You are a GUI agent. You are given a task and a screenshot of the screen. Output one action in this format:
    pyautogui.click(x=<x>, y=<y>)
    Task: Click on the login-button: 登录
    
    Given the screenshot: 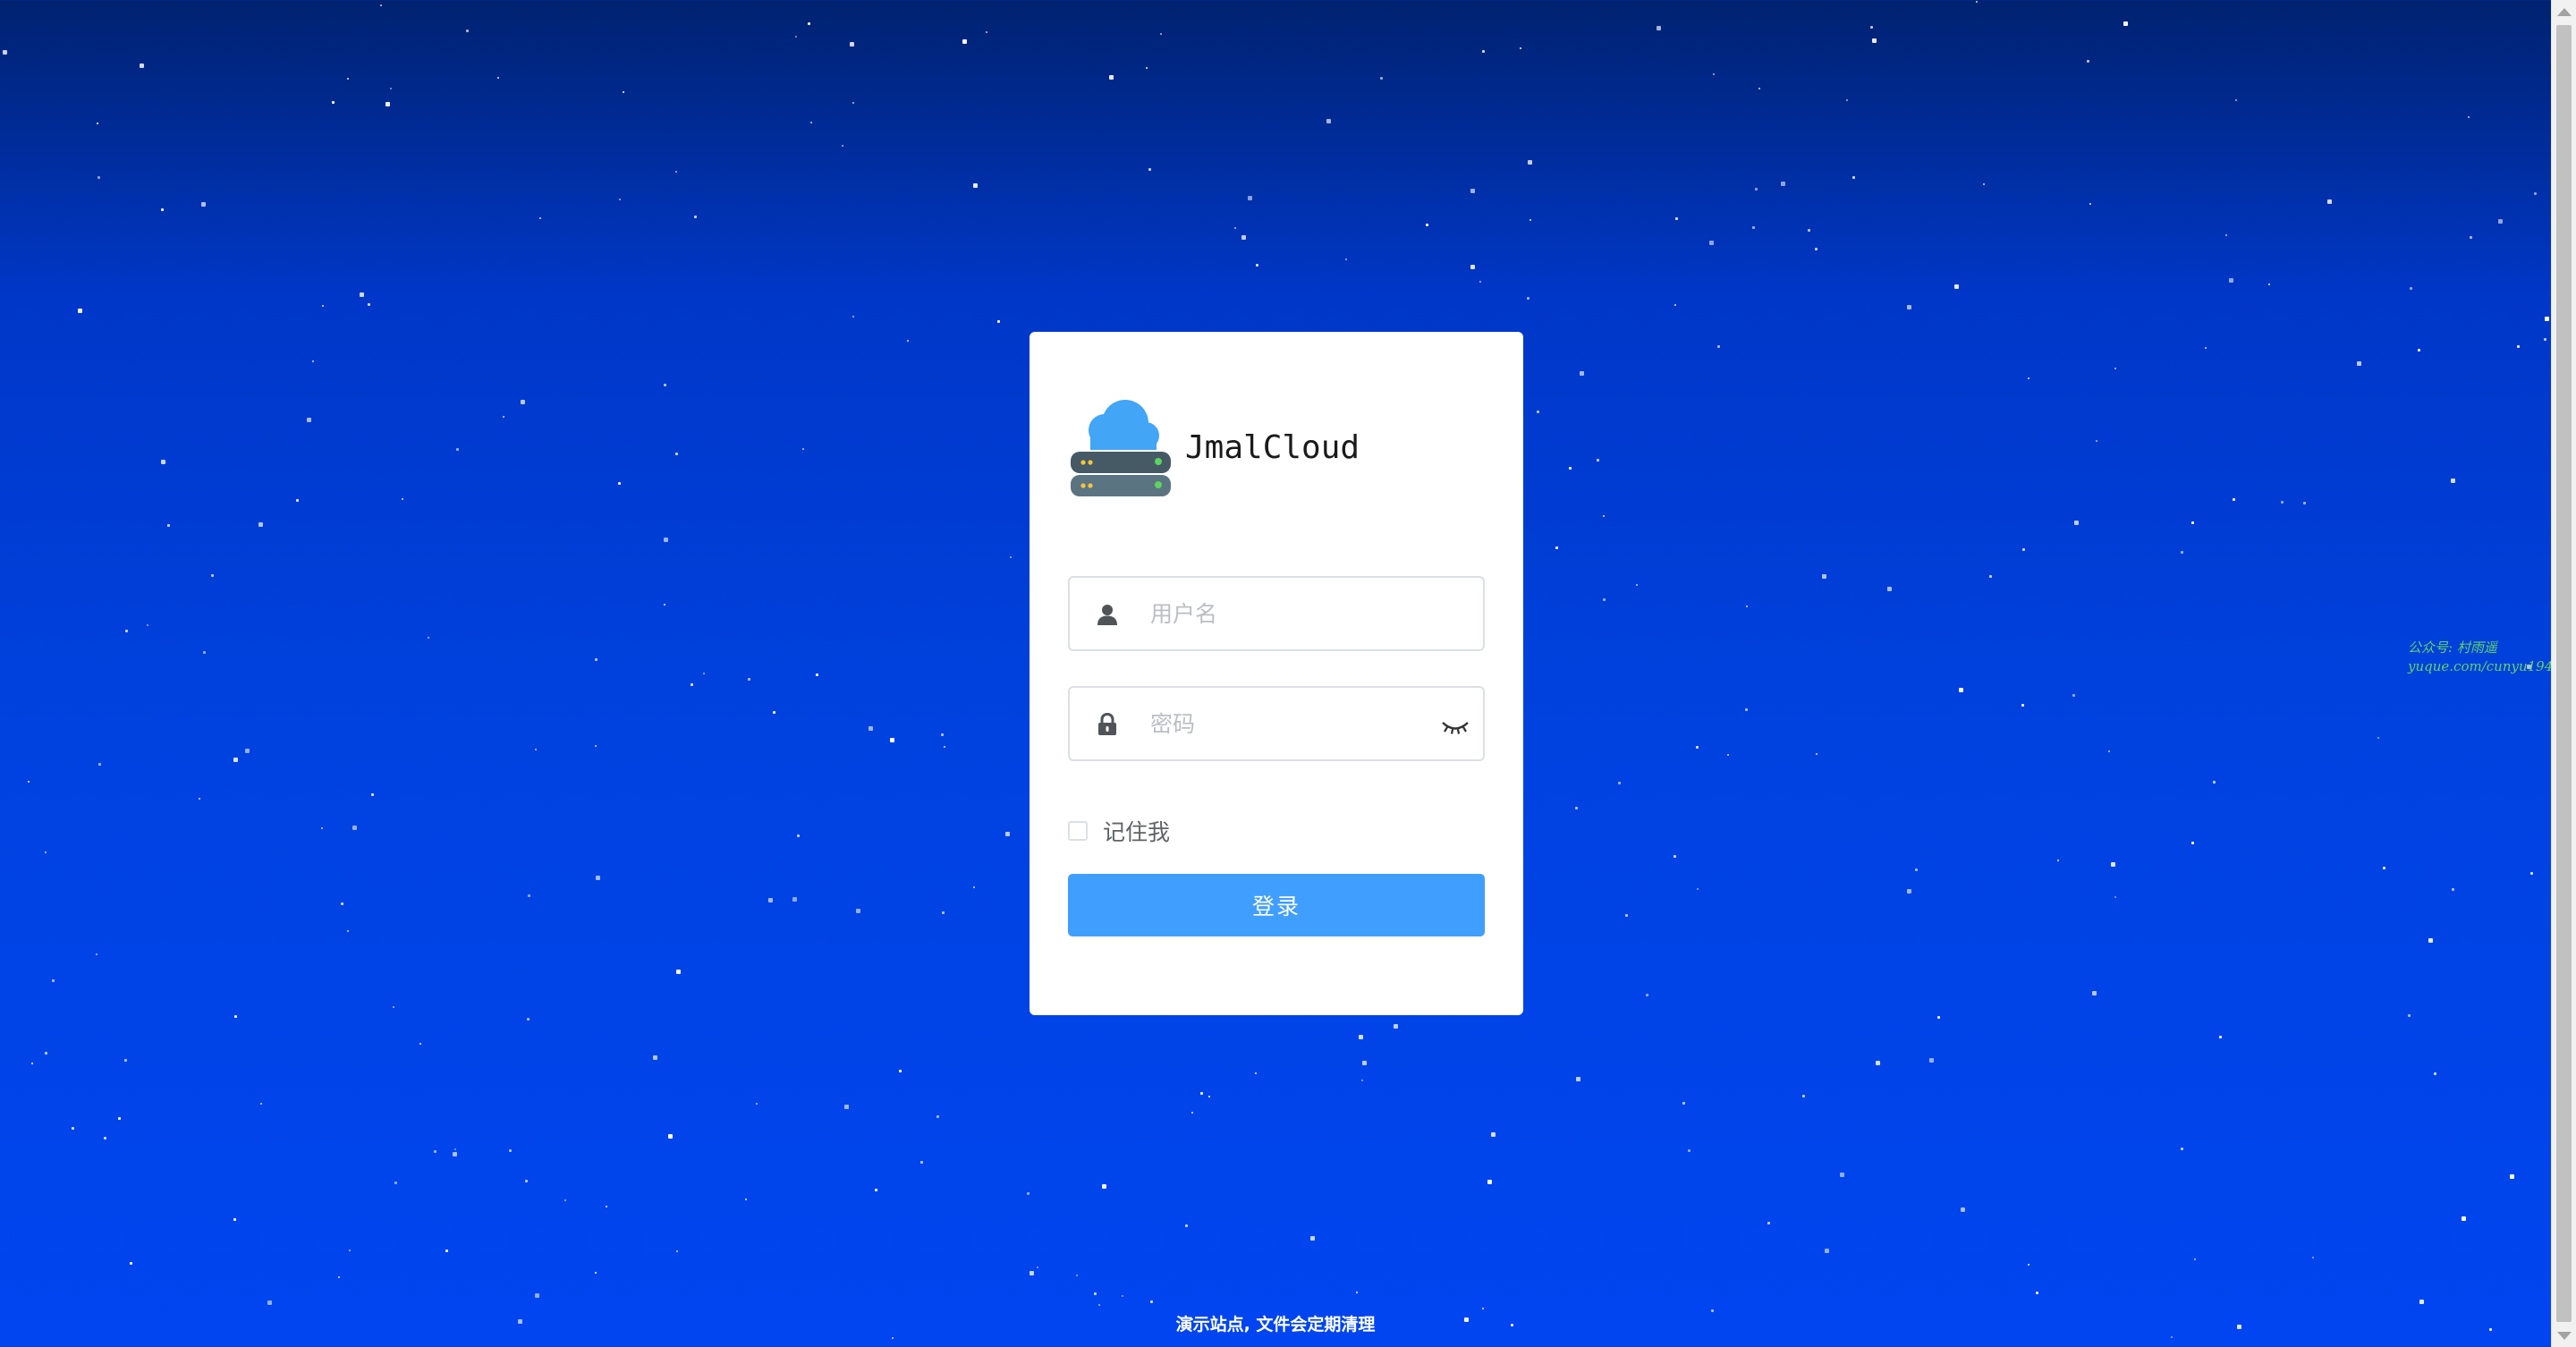 What is the action you would take?
    pyautogui.click(x=1276, y=905)
    